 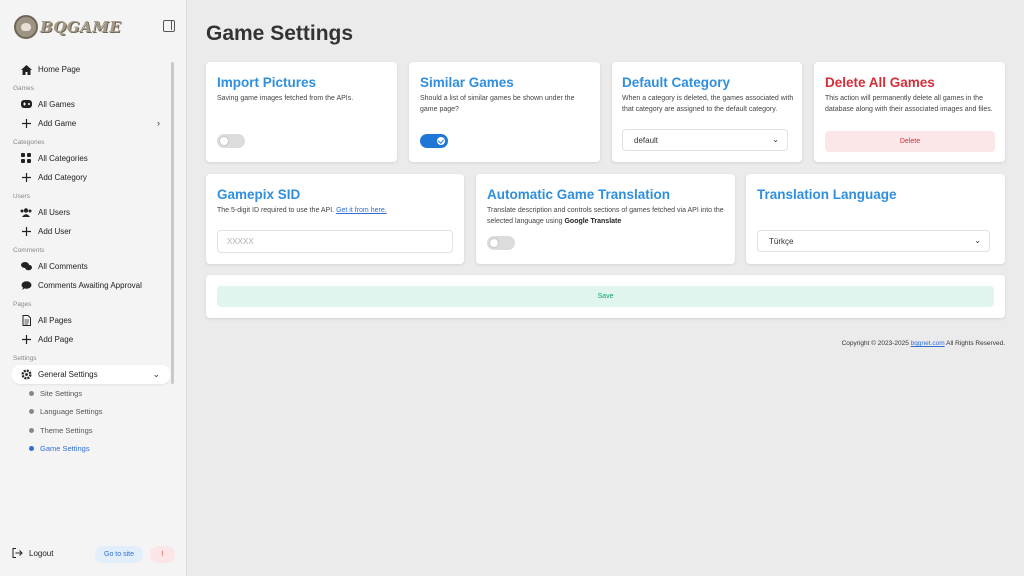 What do you see at coordinates (91, 178) in the screenshot?
I see `sidebar-item-add-category: Add Category` at bounding box center [91, 178].